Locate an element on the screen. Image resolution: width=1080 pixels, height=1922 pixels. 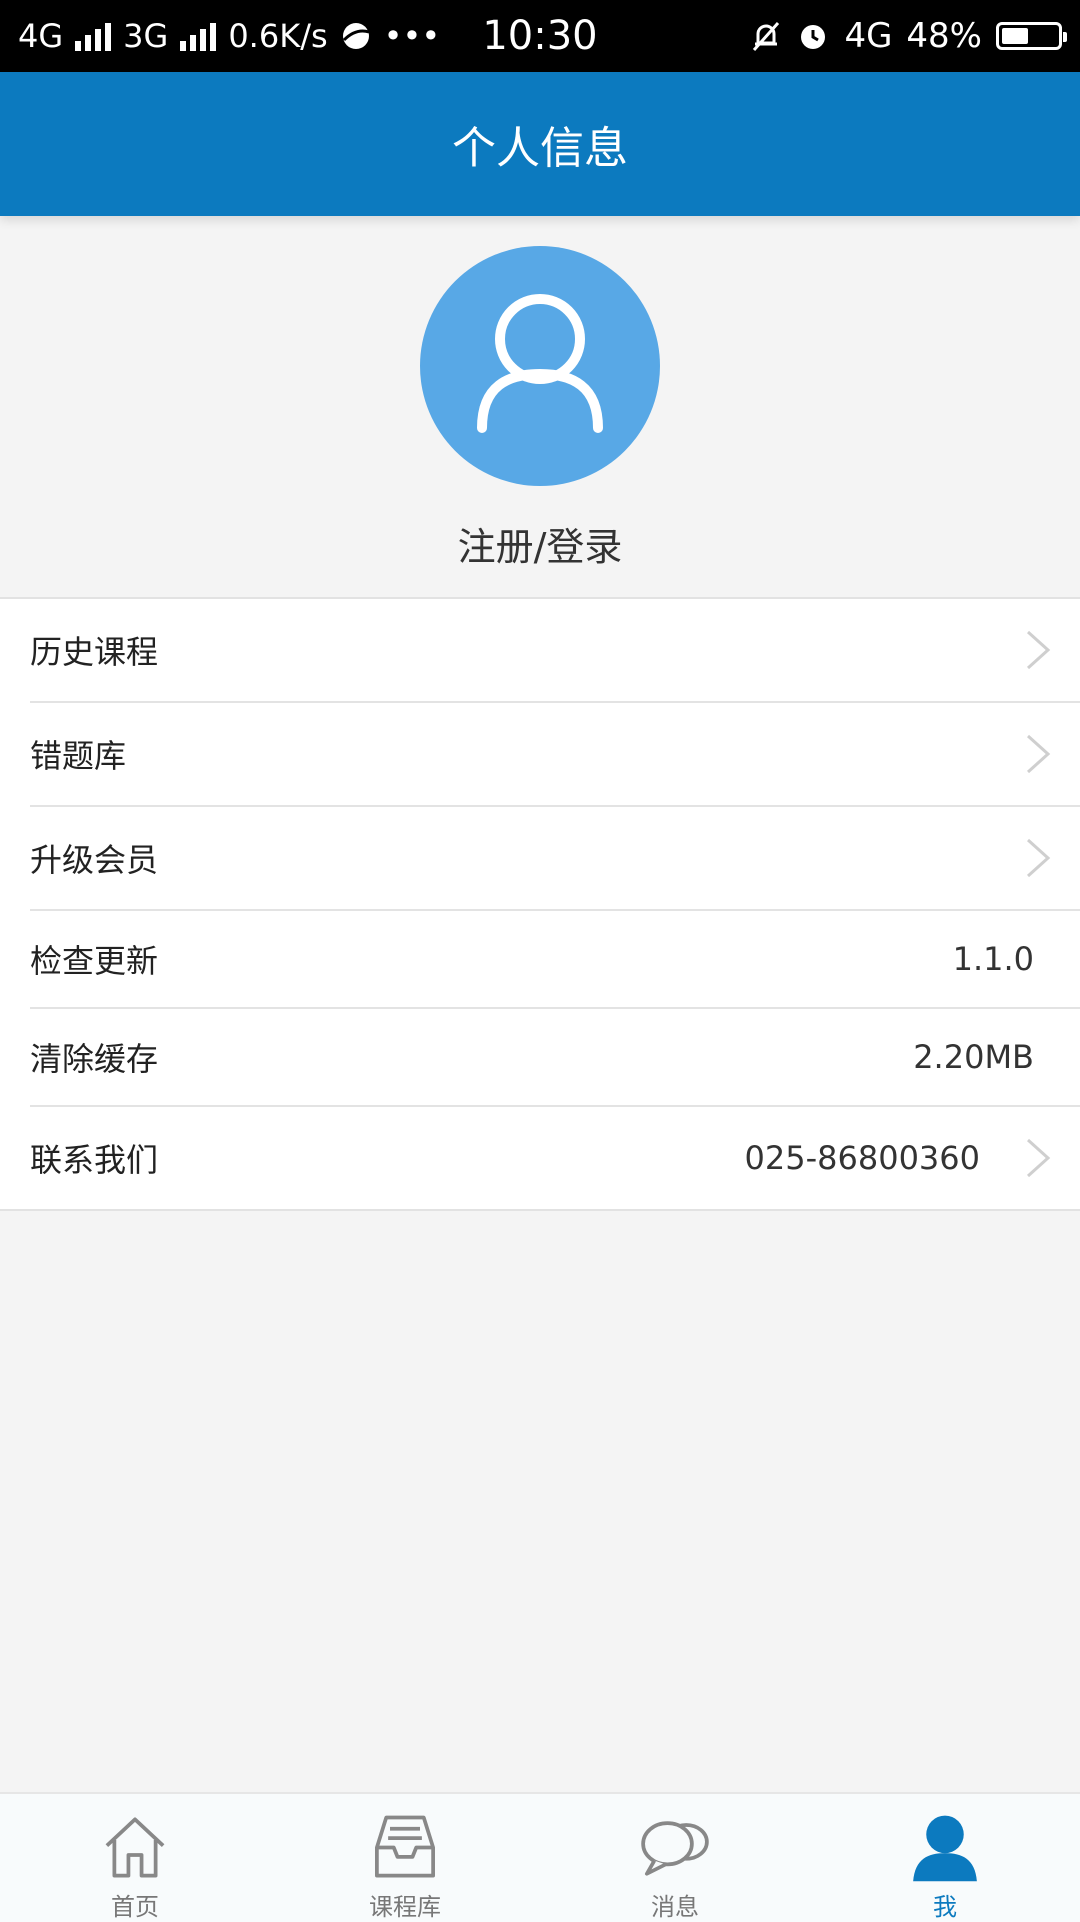
person-icon is located at coordinates (945, 1848).